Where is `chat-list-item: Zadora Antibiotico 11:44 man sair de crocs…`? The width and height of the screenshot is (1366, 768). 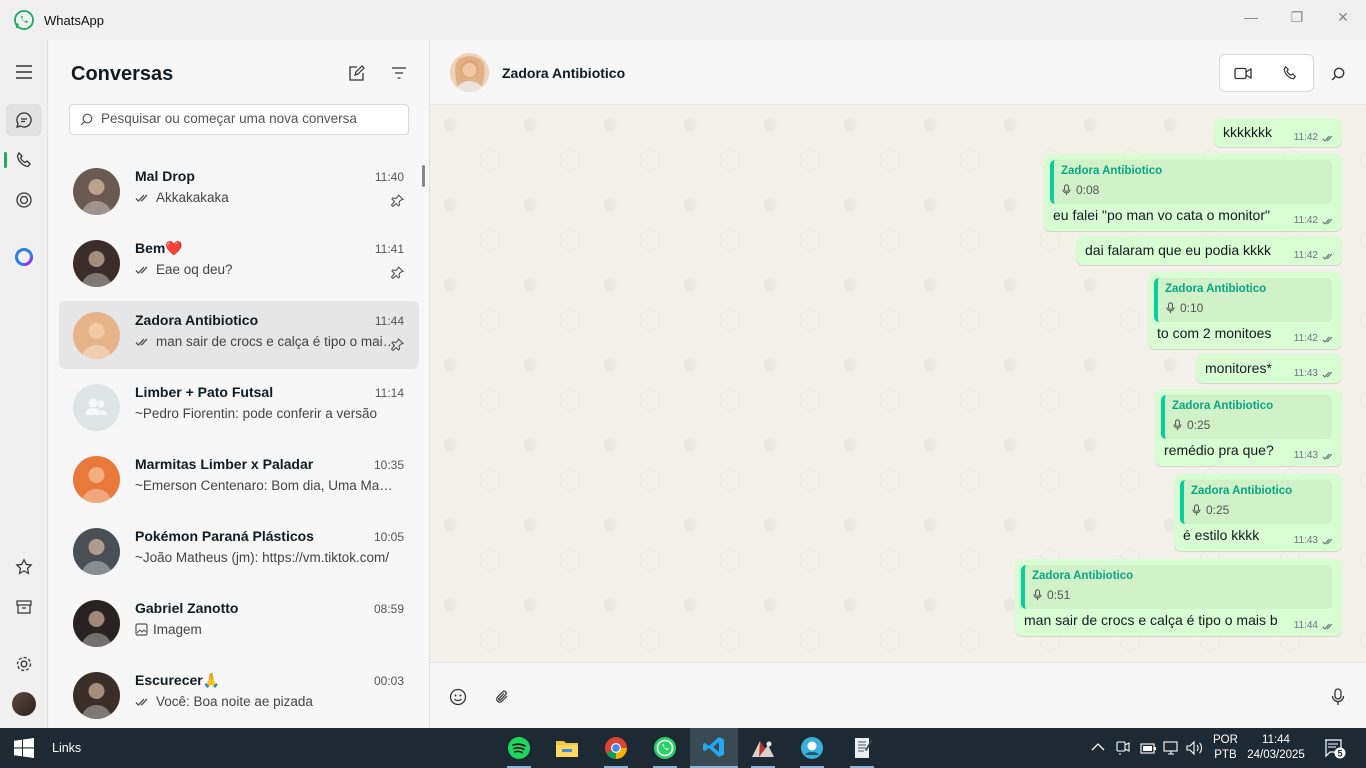
chat-list-item: Zadora Antibiotico 11:44 man sair de crocs… is located at coordinates (239, 335).